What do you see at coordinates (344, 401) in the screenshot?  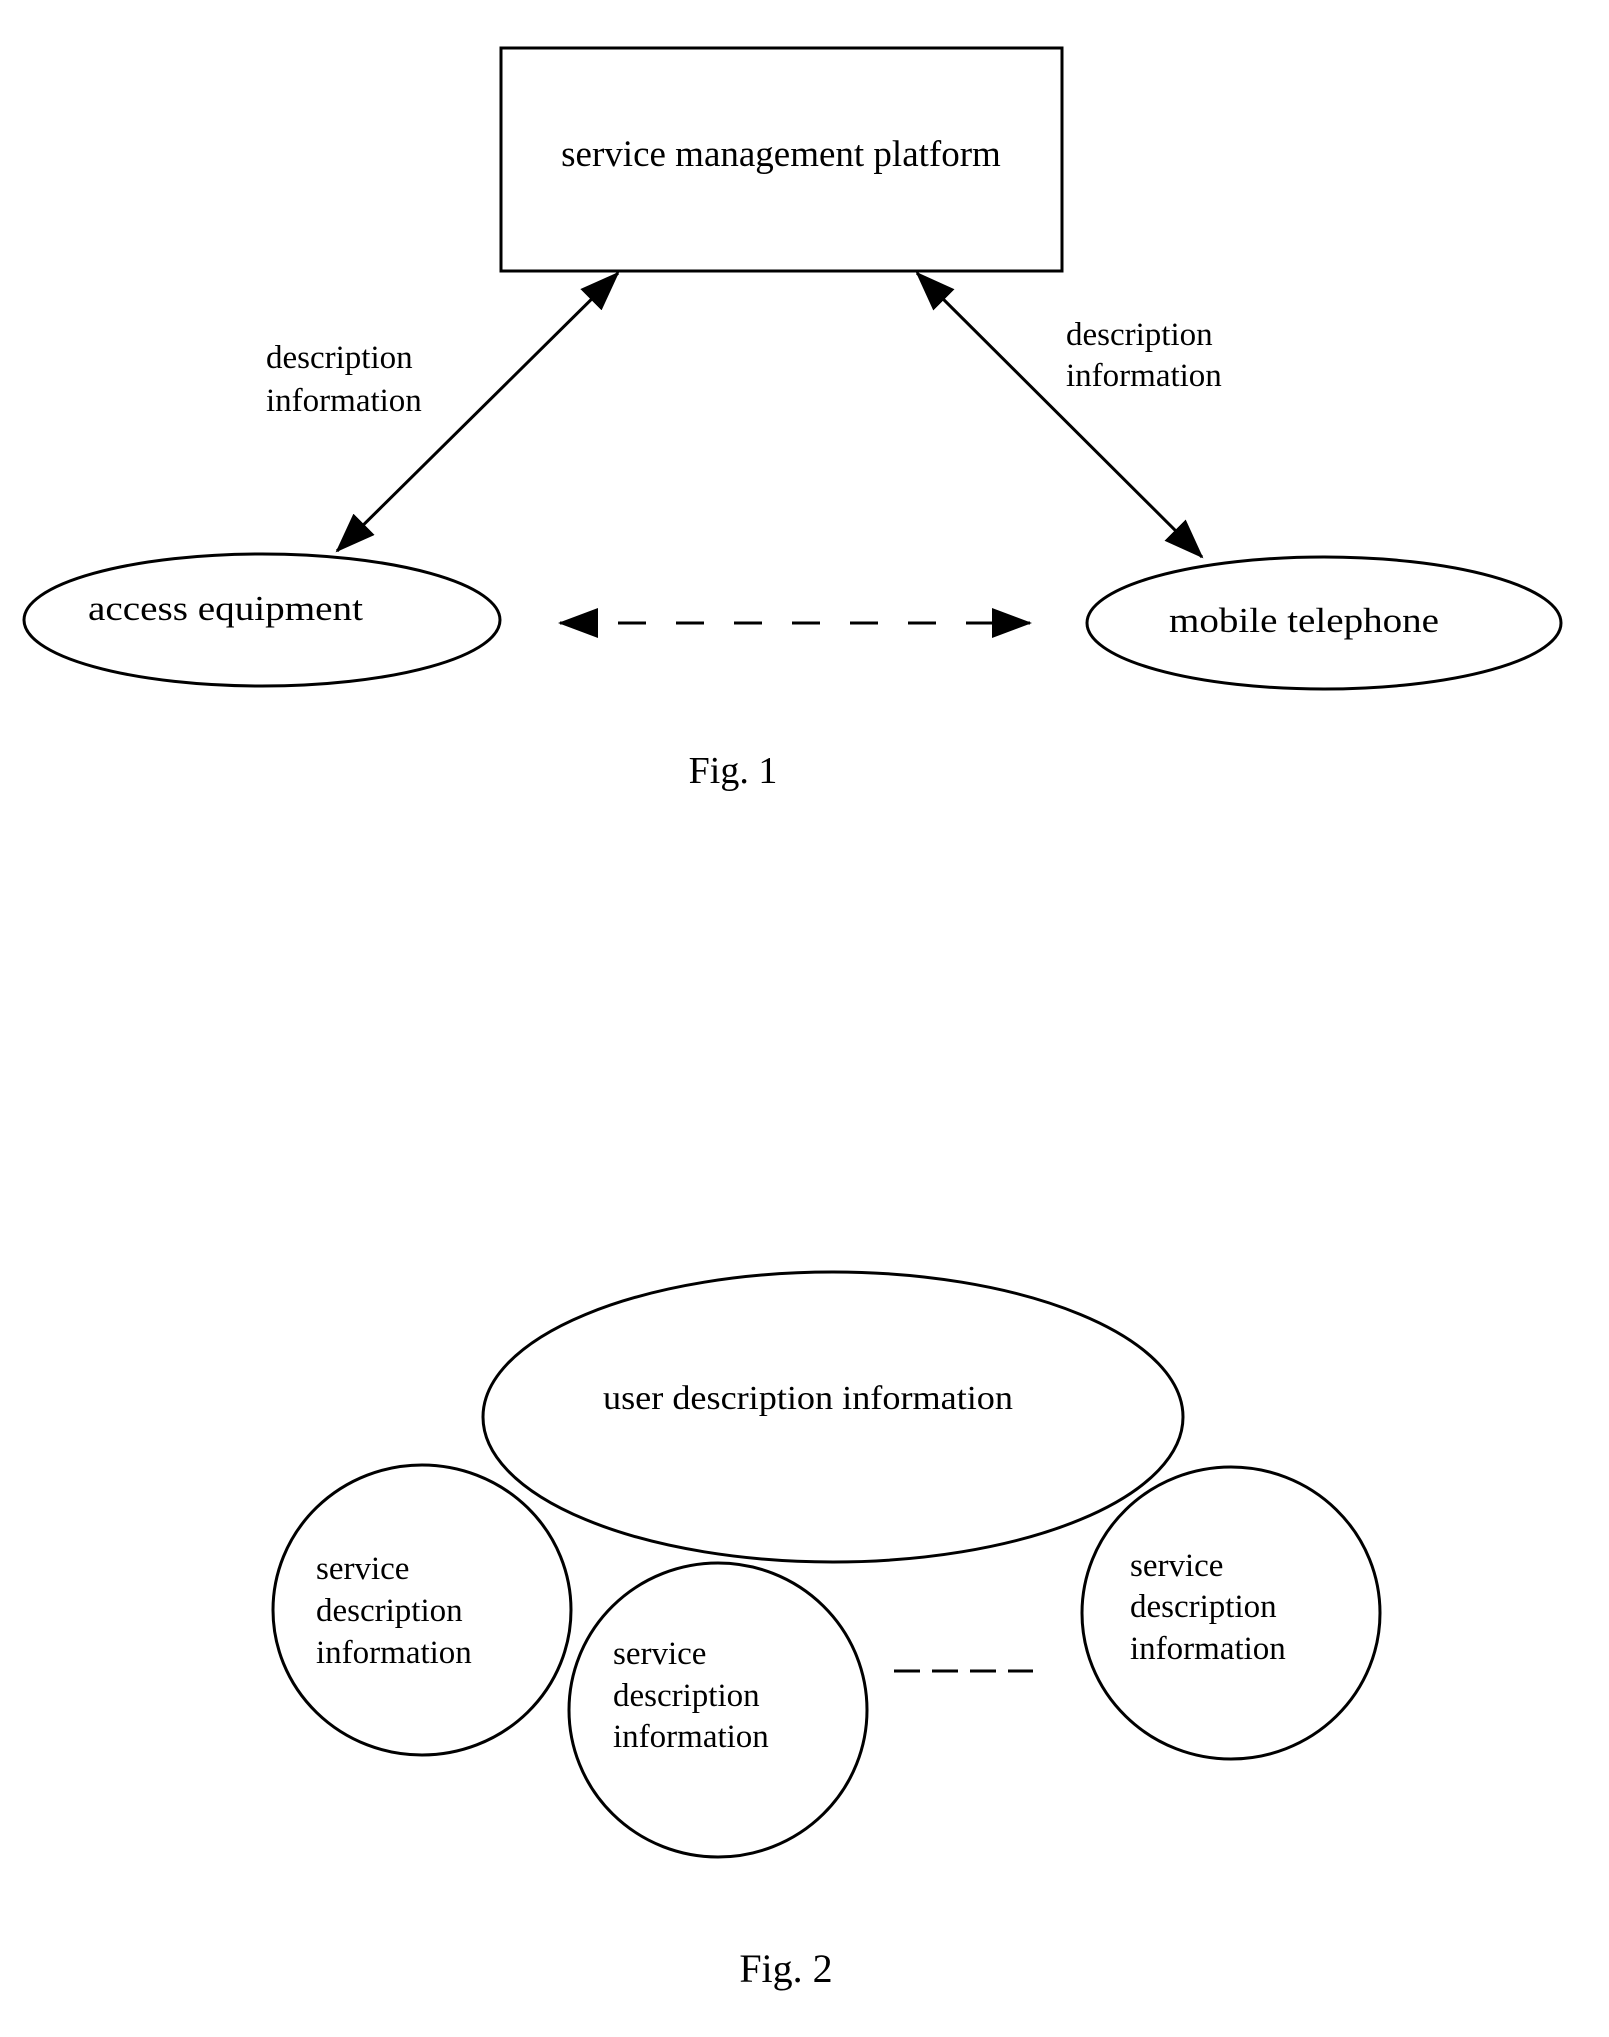 I see `left-edge-label-line-2: information` at bounding box center [344, 401].